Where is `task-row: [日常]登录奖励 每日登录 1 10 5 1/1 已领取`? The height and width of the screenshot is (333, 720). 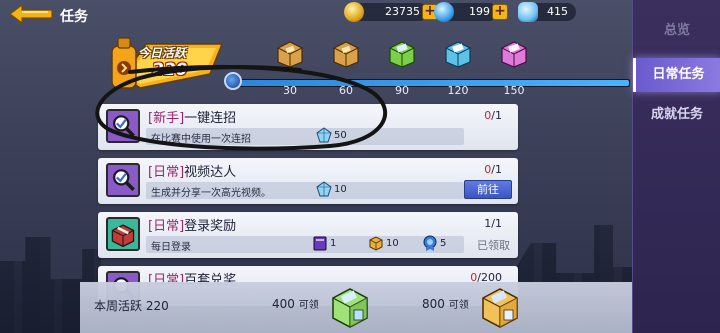
task-row: [日常]登录奖励 每日登录 1 10 5 1/1 已领取 is located at coordinates (308, 235).